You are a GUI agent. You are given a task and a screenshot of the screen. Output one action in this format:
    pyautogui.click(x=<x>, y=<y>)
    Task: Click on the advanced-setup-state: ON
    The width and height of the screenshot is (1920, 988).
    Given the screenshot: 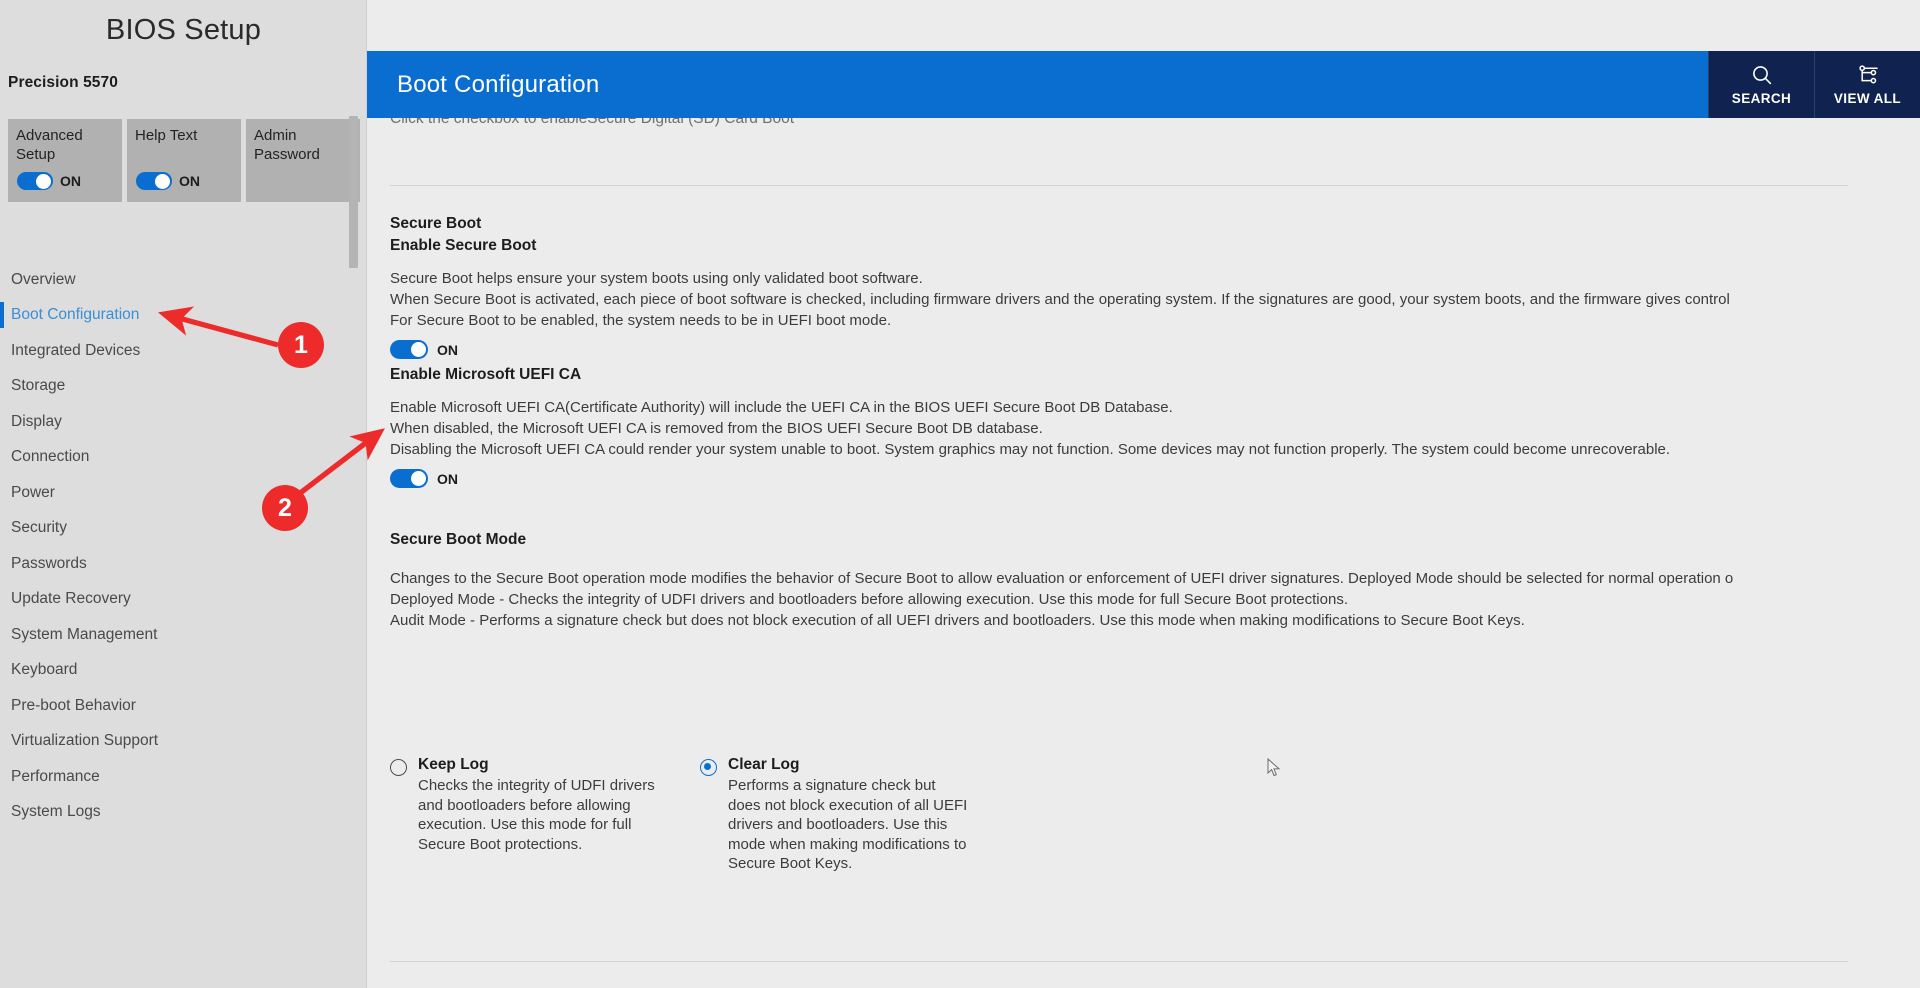 What is the action you would take?
    pyautogui.click(x=70, y=181)
    